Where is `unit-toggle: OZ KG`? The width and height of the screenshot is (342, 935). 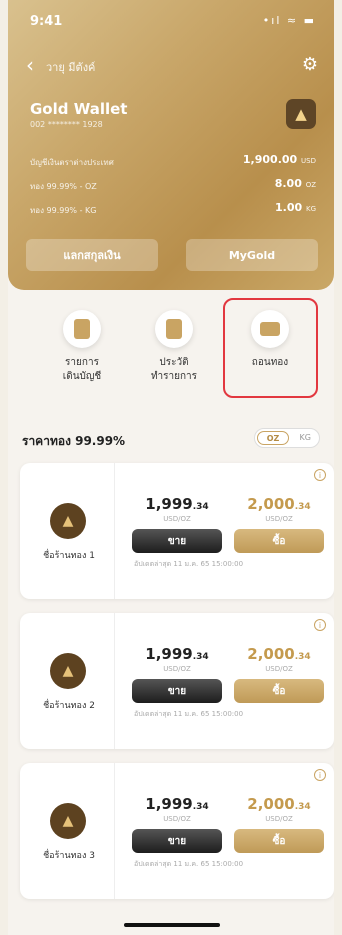 unit-toggle: OZ KG is located at coordinates (287, 438).